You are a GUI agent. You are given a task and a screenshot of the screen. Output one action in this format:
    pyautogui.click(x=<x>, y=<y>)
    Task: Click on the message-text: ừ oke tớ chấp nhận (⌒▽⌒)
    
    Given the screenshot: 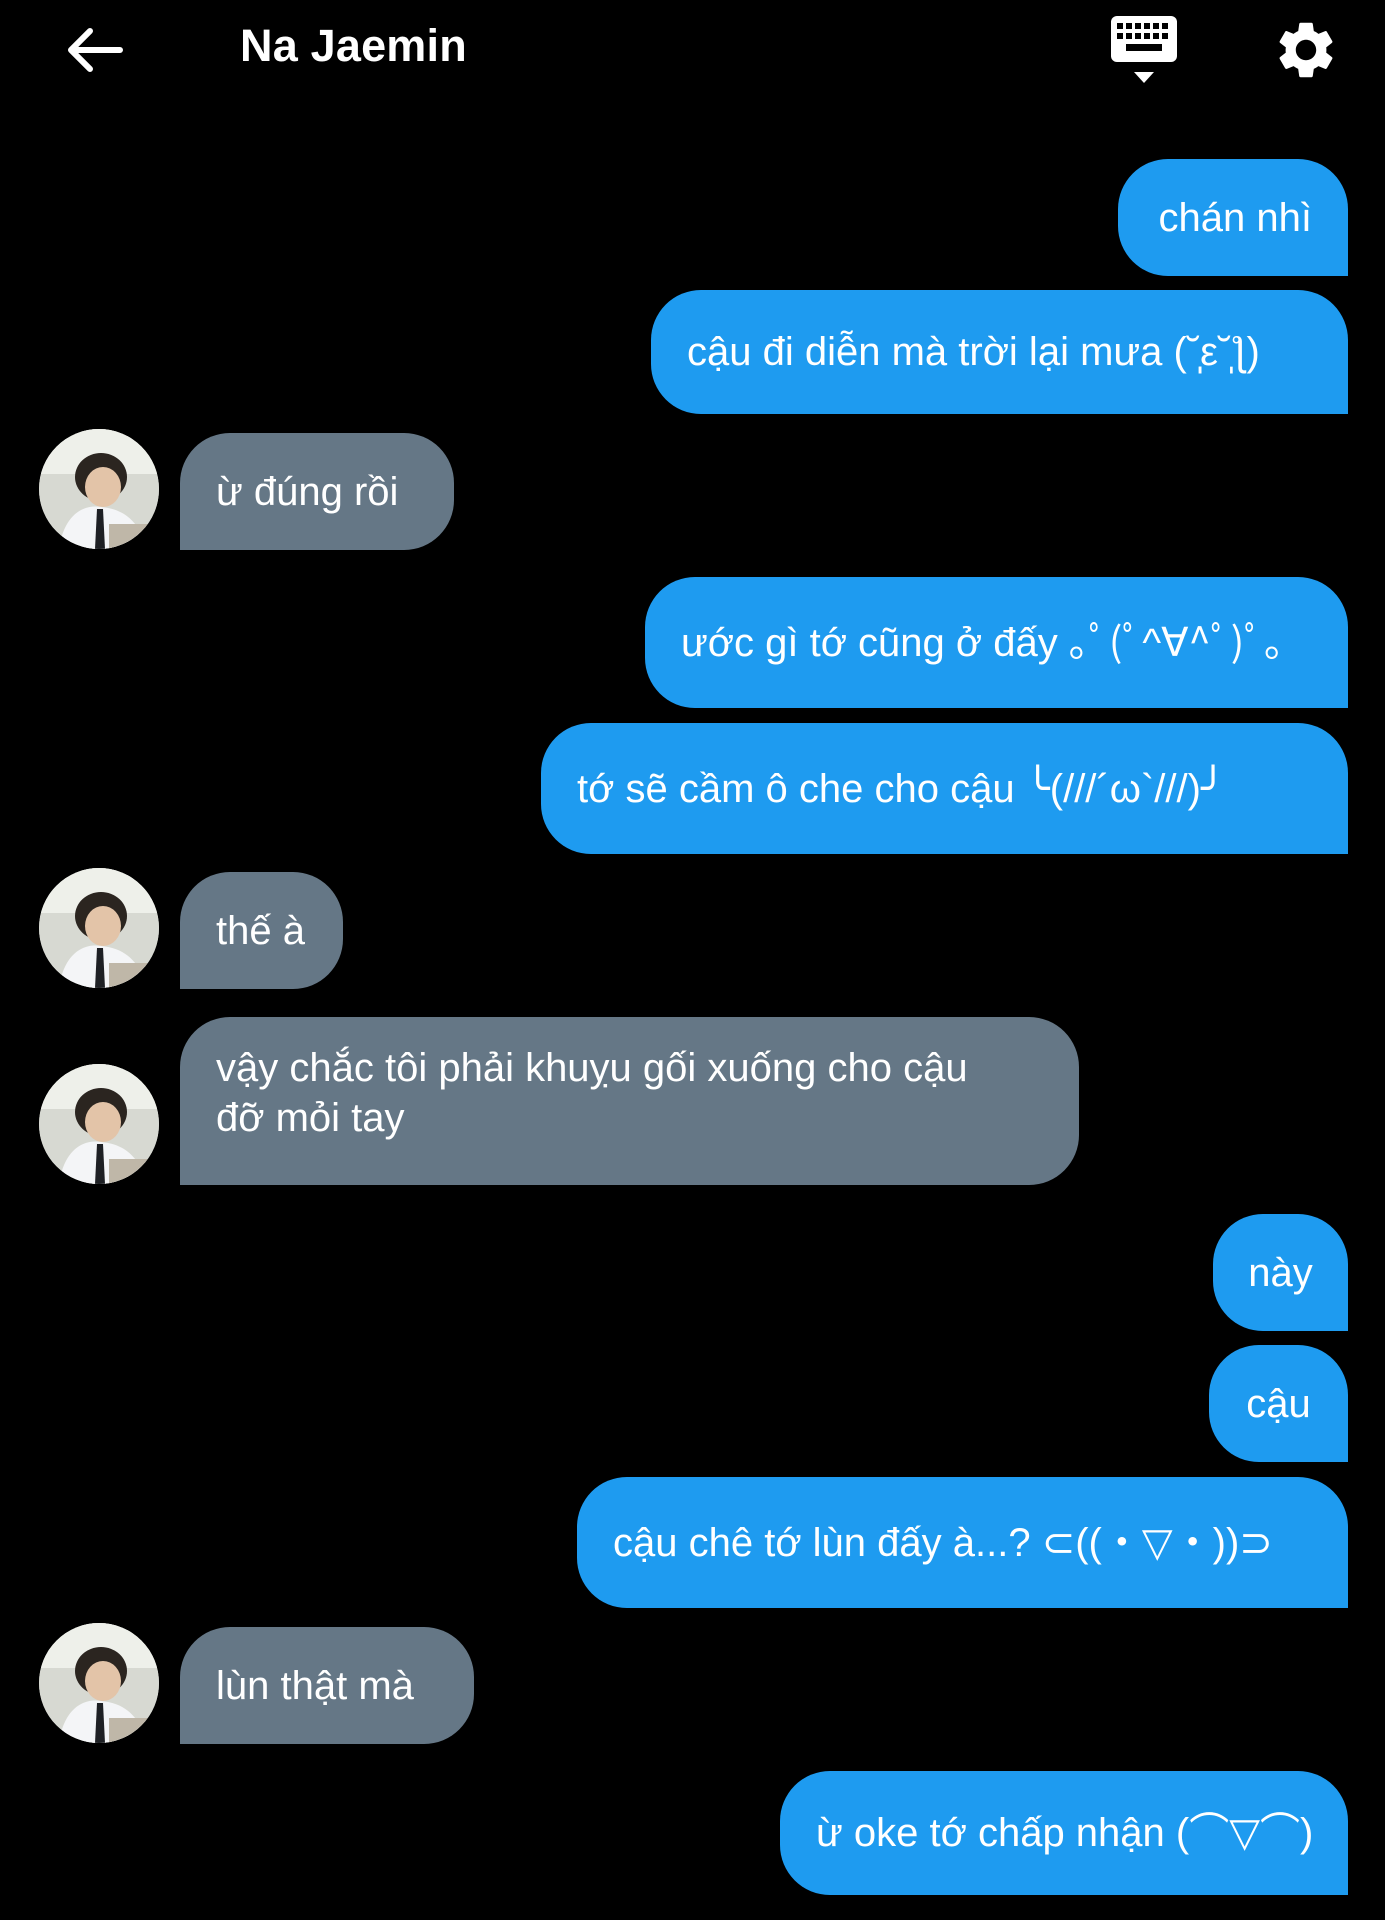 What is the action you would take?
    pyautogui.click(x=1065, y=1833)
    